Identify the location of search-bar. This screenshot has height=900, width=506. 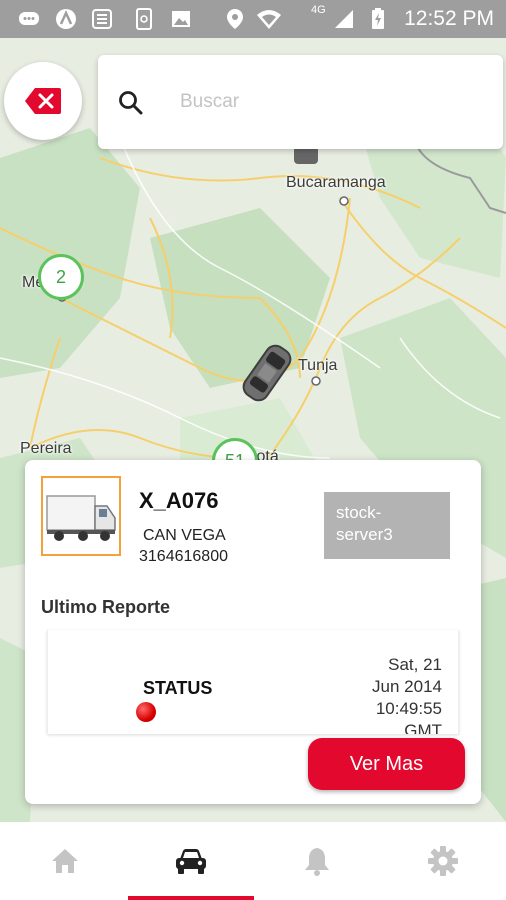
(300, 102).